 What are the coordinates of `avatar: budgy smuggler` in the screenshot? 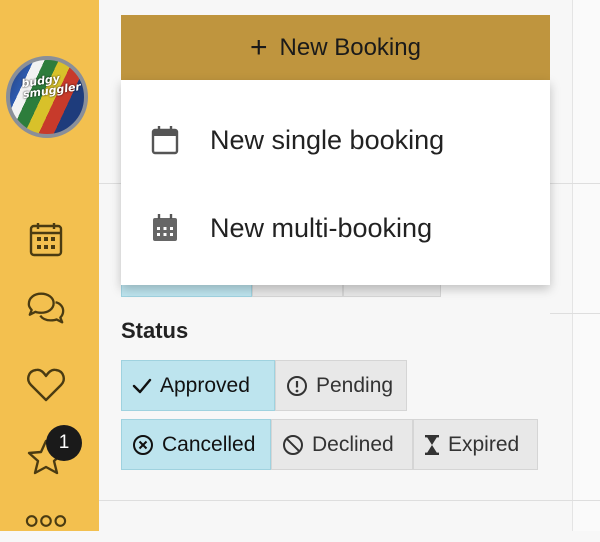 It's located at (47, 97).